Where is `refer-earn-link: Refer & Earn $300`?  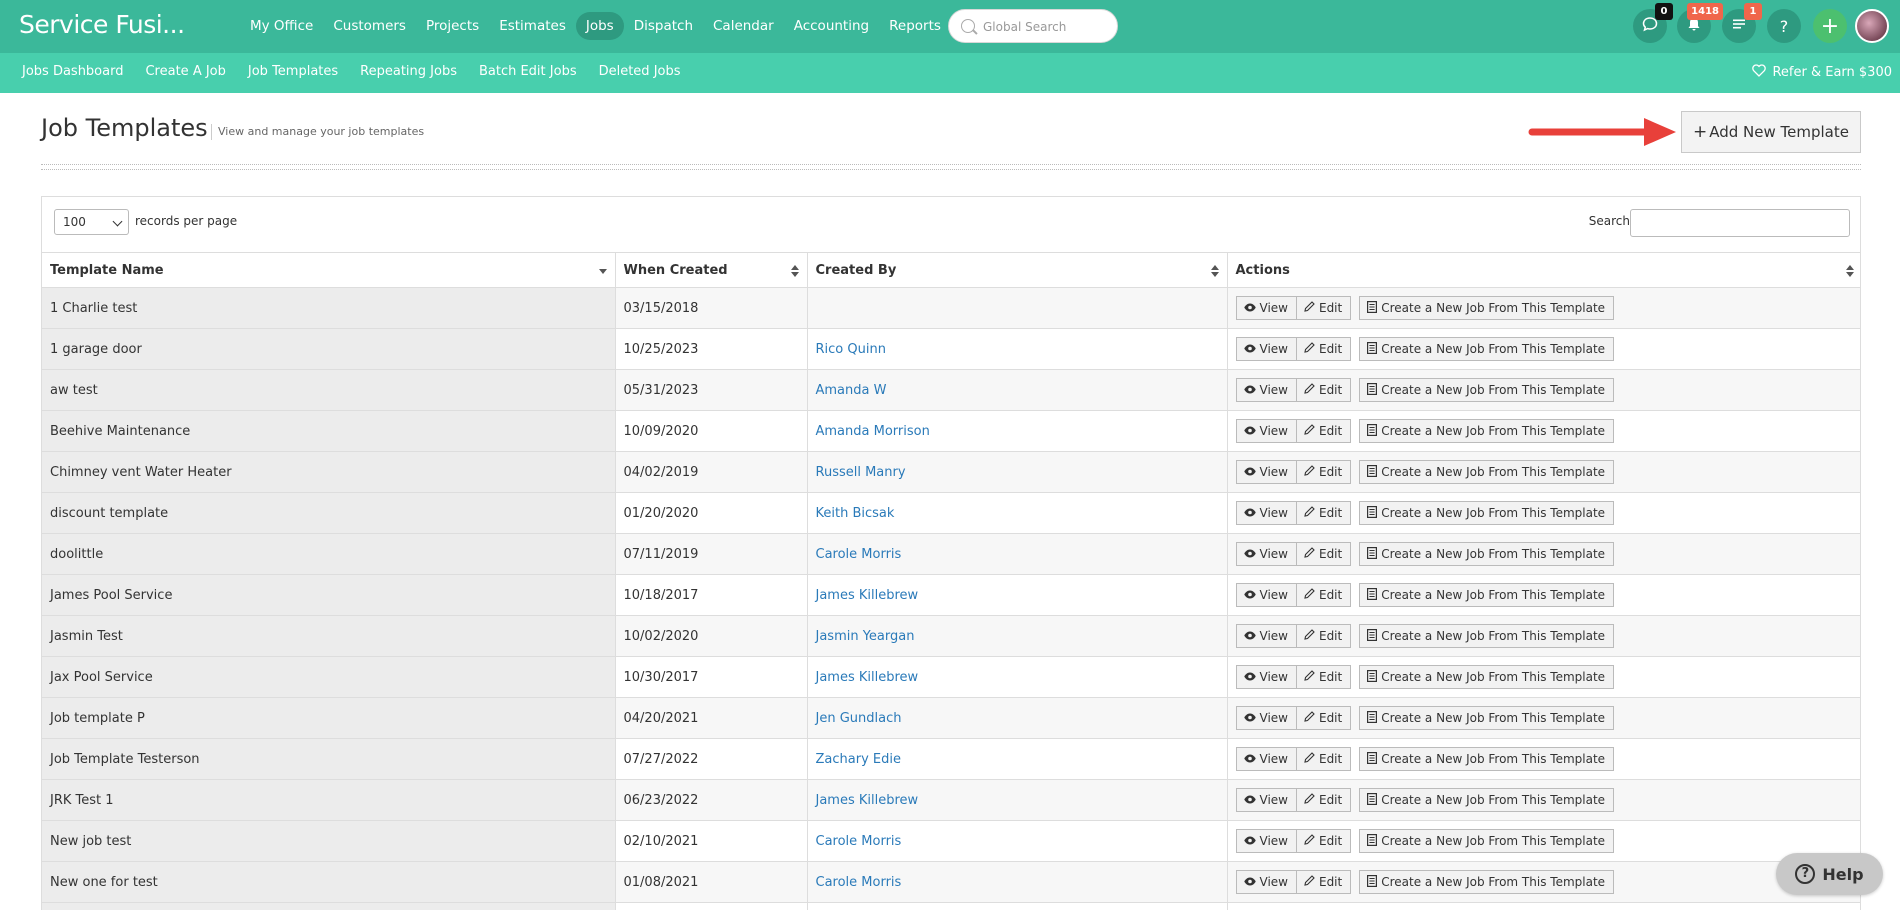 refer-earn-link: Refer & Earn $300 is located at coordinates (1822, 72).